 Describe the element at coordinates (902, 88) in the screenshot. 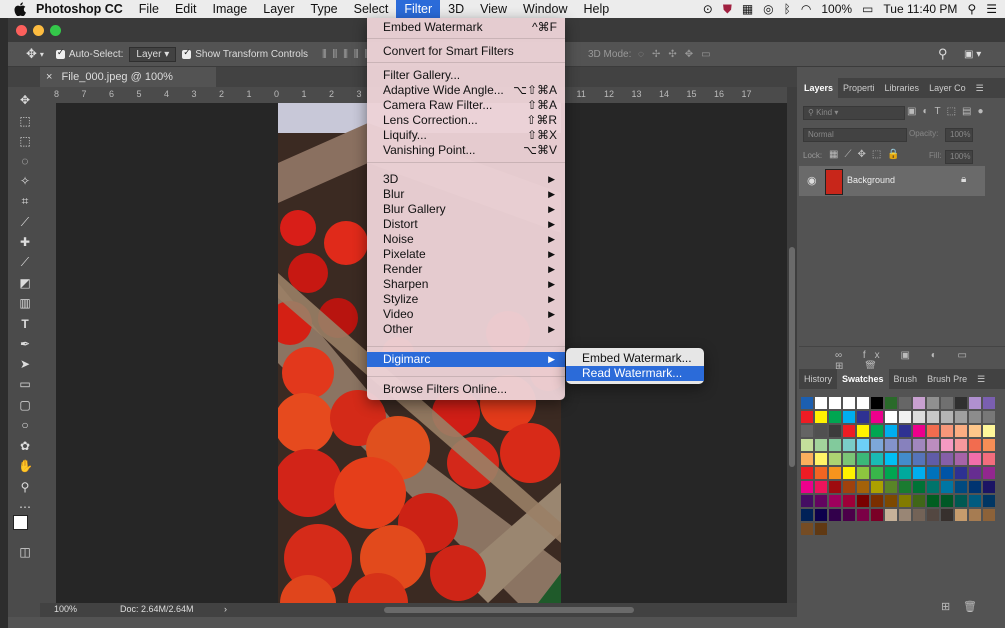

I see `tab-libraries: Libraries` at that location.